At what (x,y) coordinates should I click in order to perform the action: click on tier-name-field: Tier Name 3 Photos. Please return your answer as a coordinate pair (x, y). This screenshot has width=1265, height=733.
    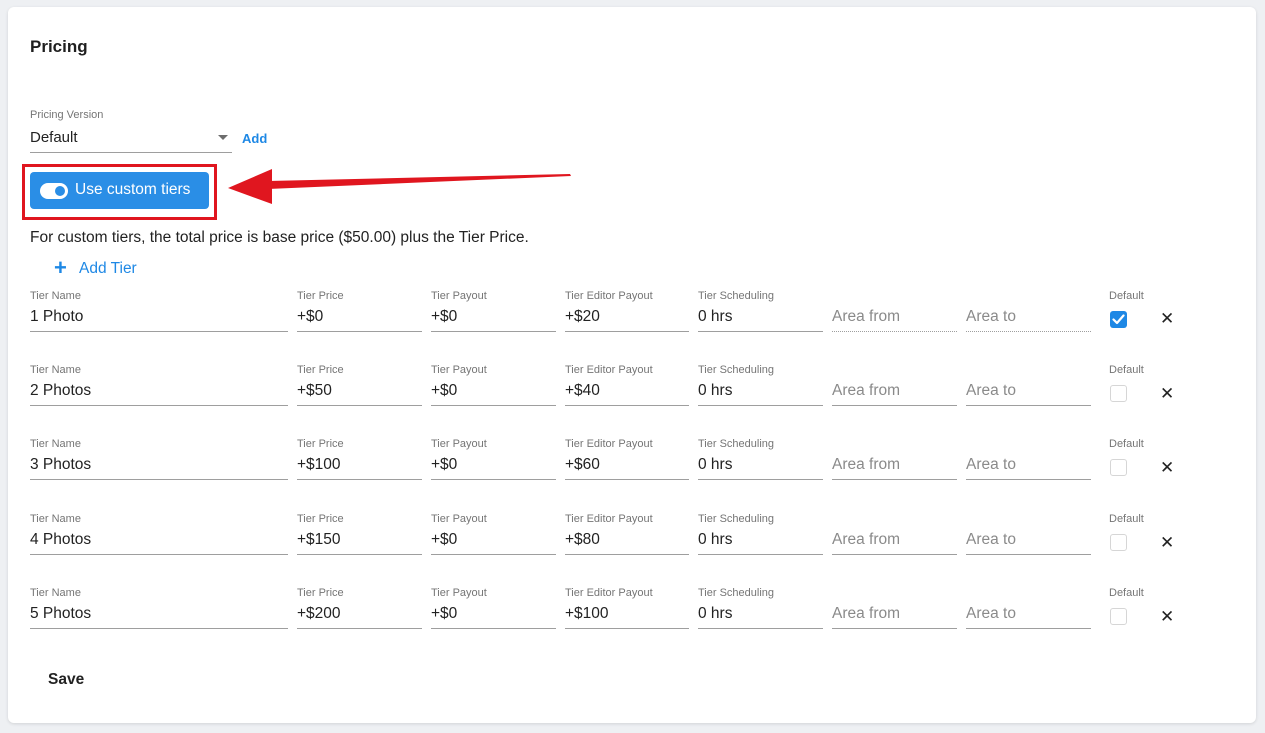
    Looking at the image, I should click on (159, 459).